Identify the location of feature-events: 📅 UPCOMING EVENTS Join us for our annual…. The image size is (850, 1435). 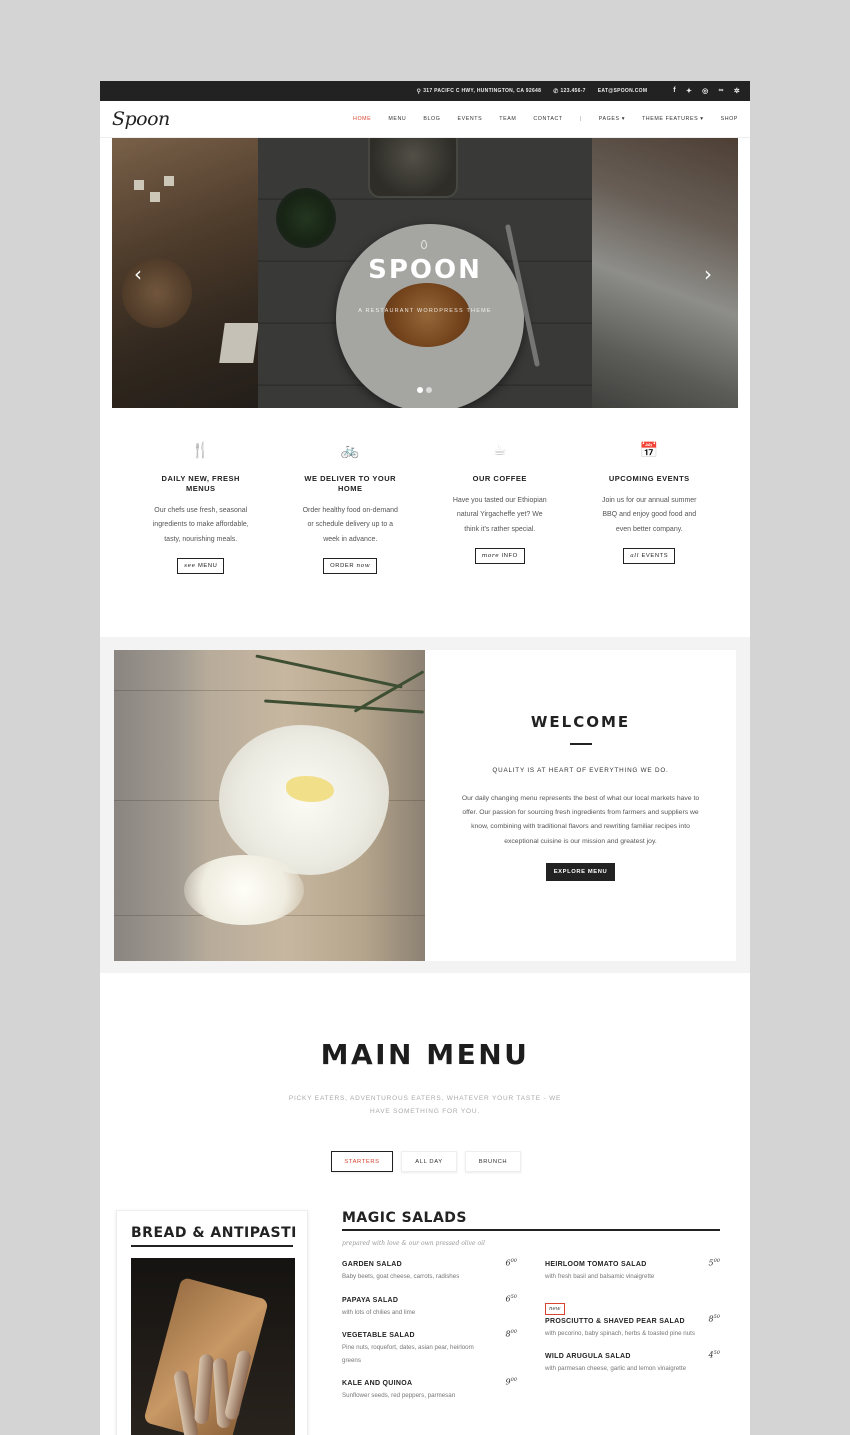
(650, 507).